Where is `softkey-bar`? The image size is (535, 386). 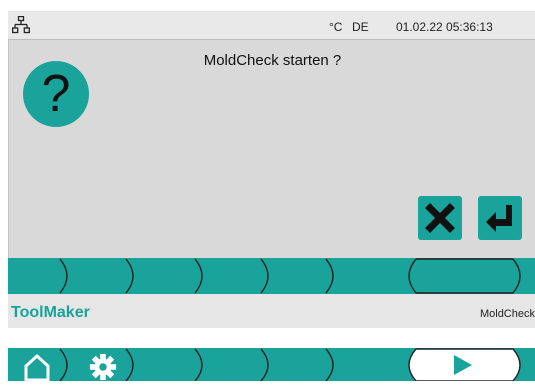
softkey-bar is located at coordinates (271, 276).